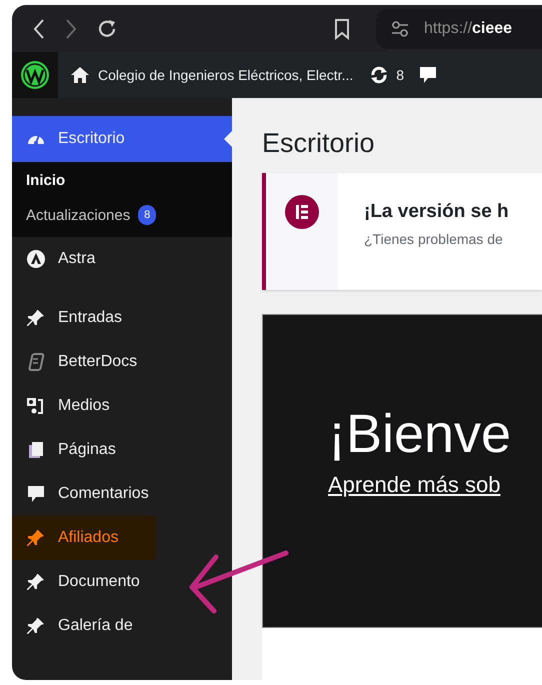 Image resolution: width=542 pixels, height=685 pixels. Describe the element at coordinates (78, 215) in the screenshot. I see `submenu-item: Actualizaciones` at that location.